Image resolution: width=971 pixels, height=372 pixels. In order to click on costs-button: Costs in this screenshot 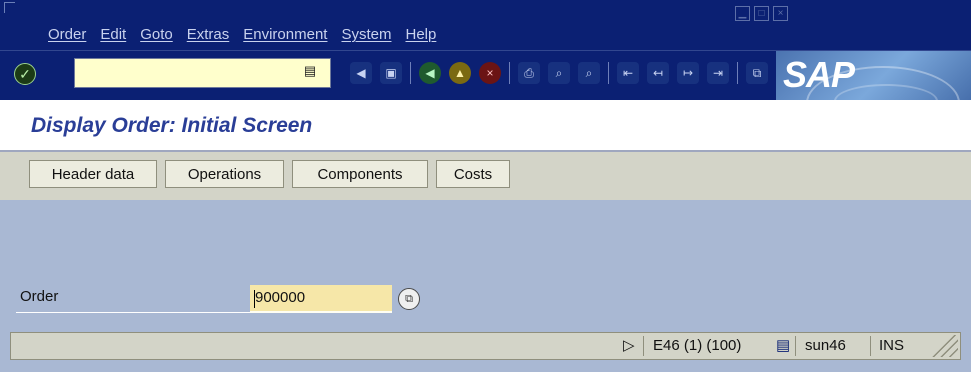, I will do `click(473, 174)`.